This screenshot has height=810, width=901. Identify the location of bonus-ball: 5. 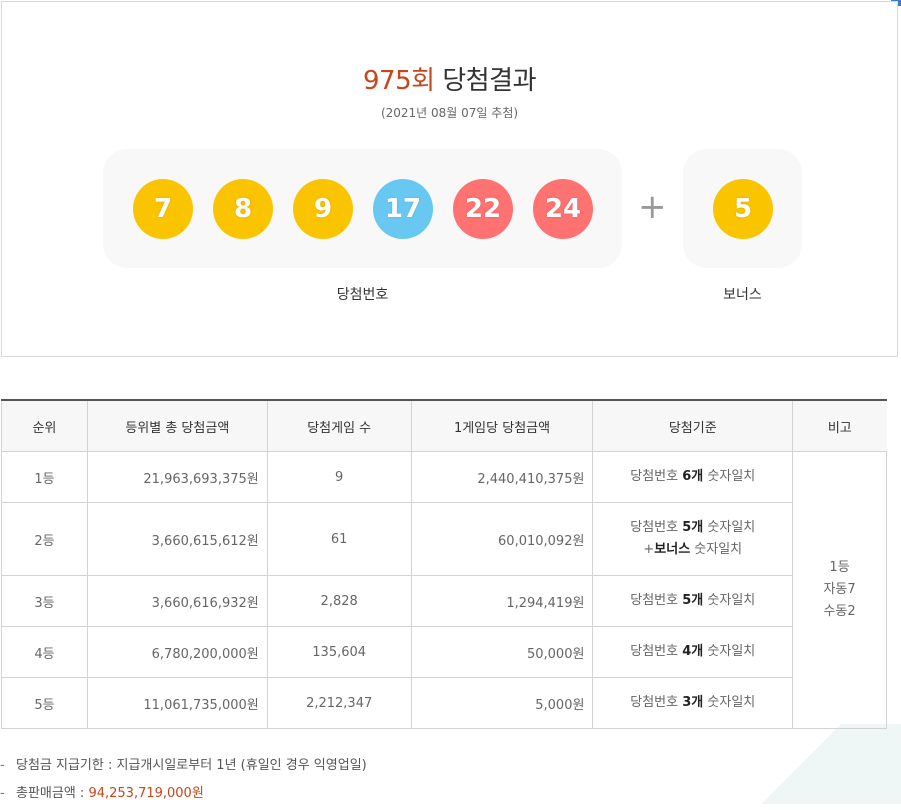
(743, 209).